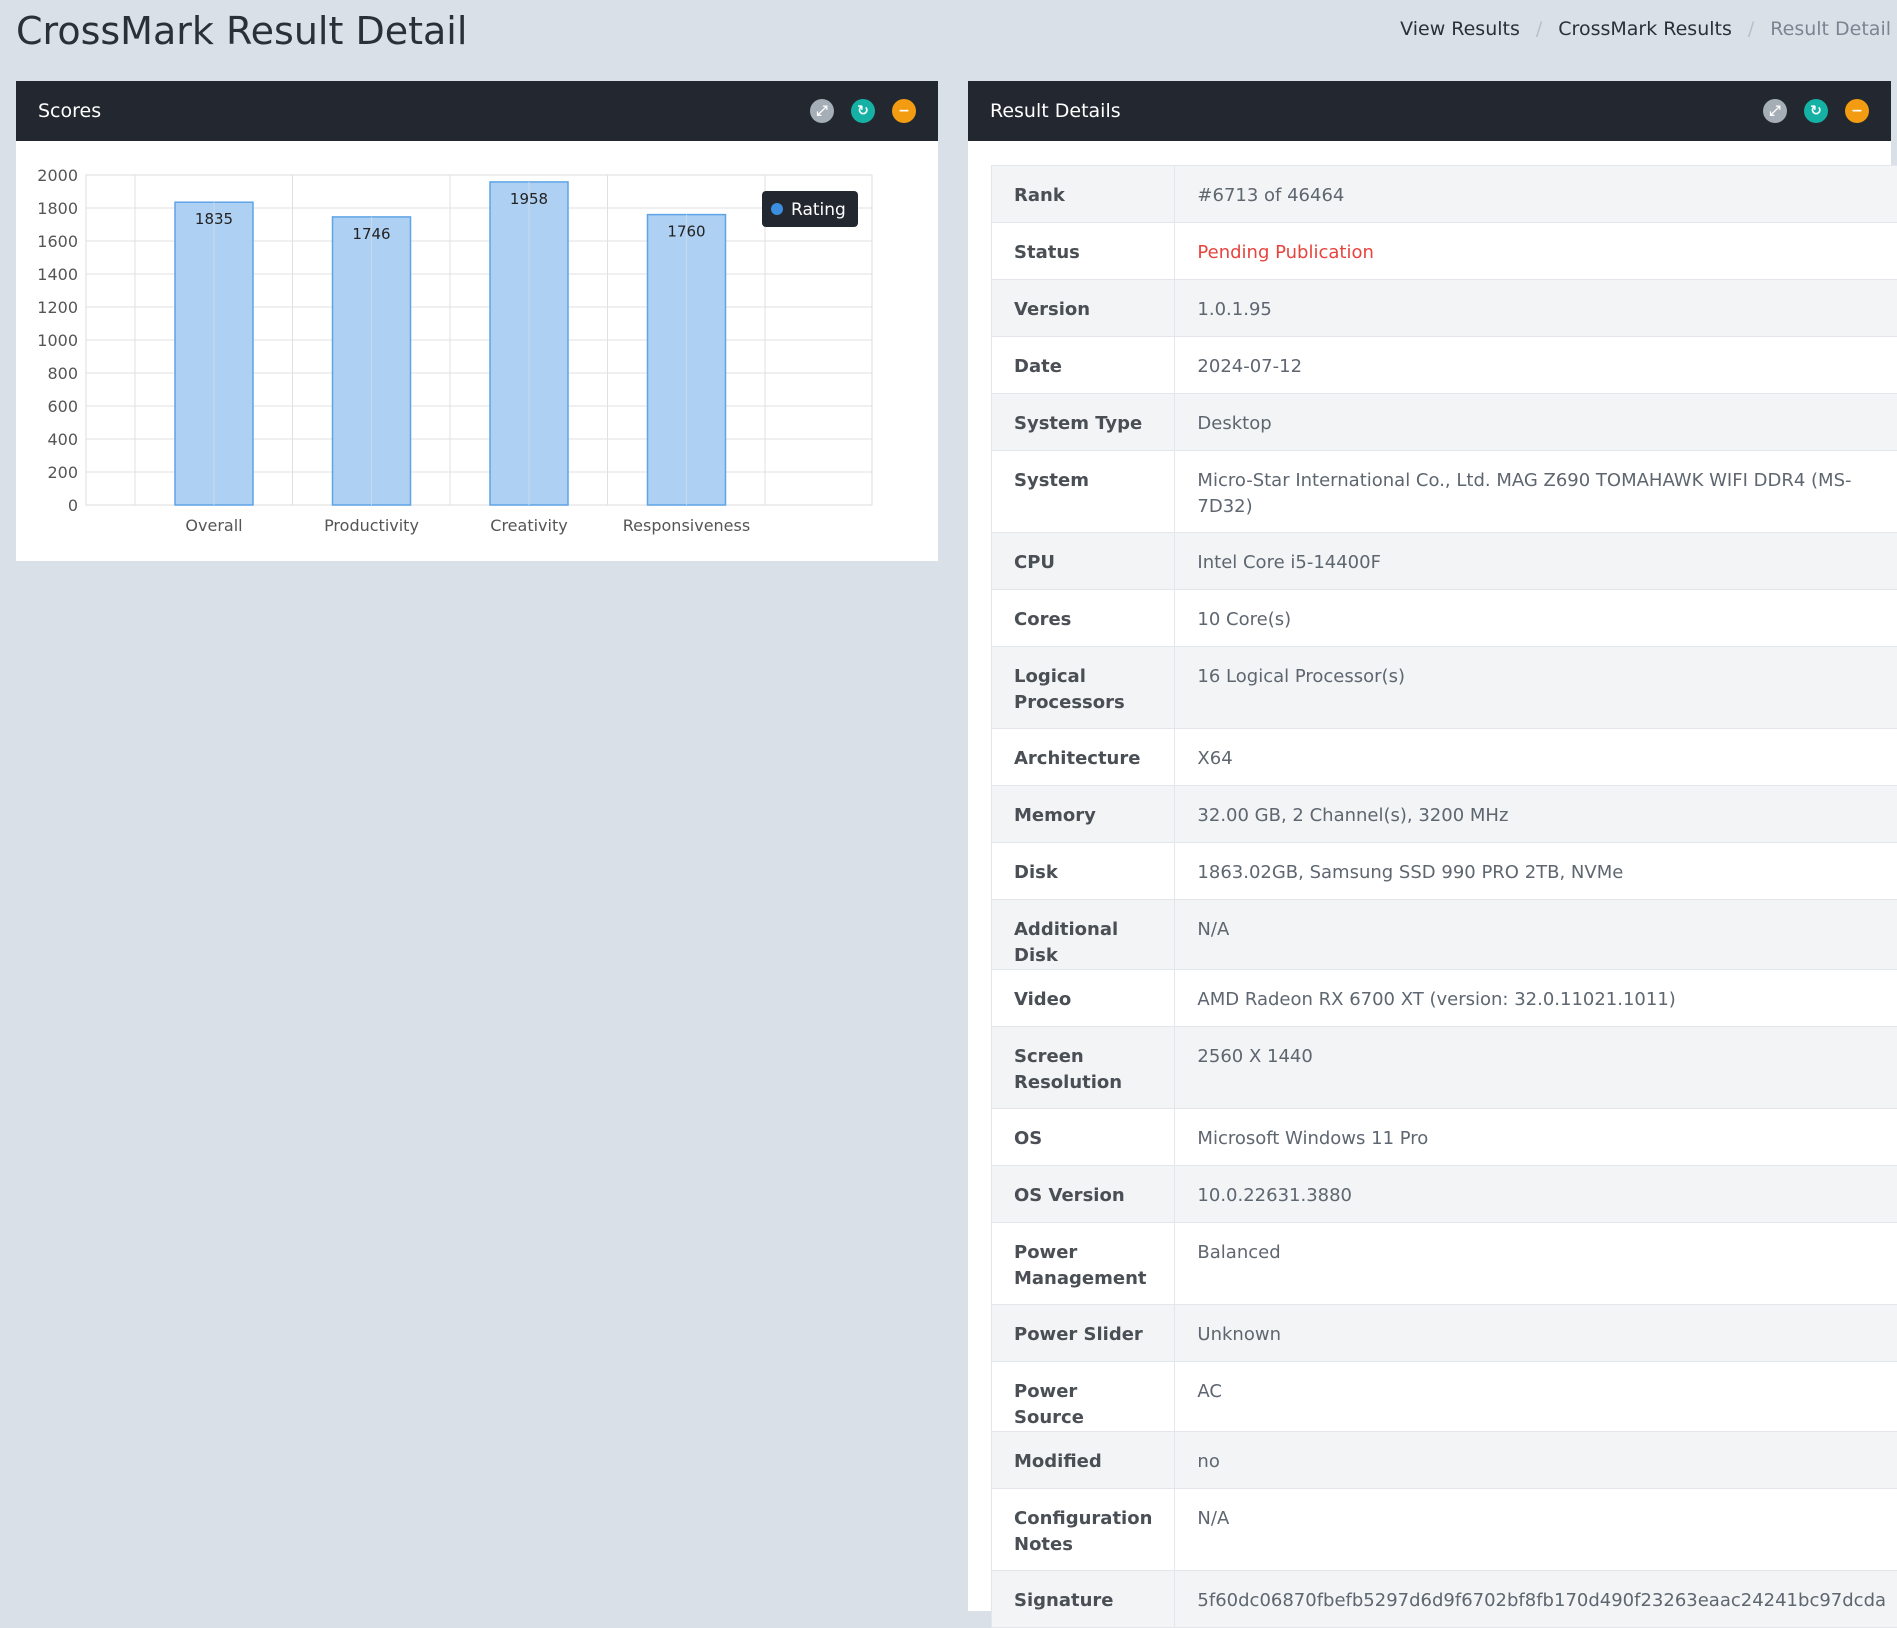 The height and width of the screenshot is (1628, 1897). I want to click on detail-key: Additional Disk, so click(1083, 935).